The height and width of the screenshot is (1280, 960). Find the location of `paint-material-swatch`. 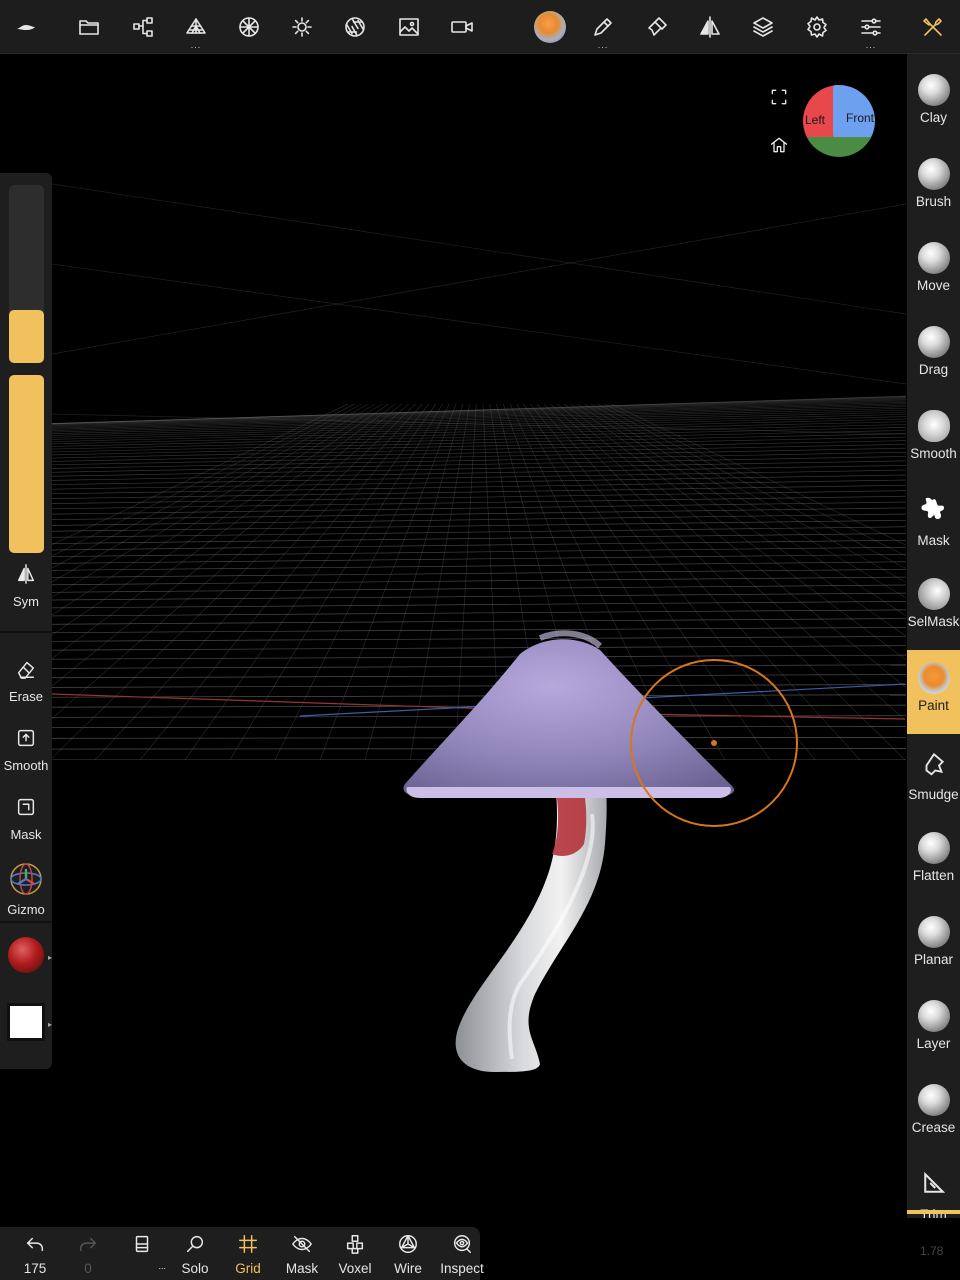

paint-material-swatch is located at coordinates (550, 27).